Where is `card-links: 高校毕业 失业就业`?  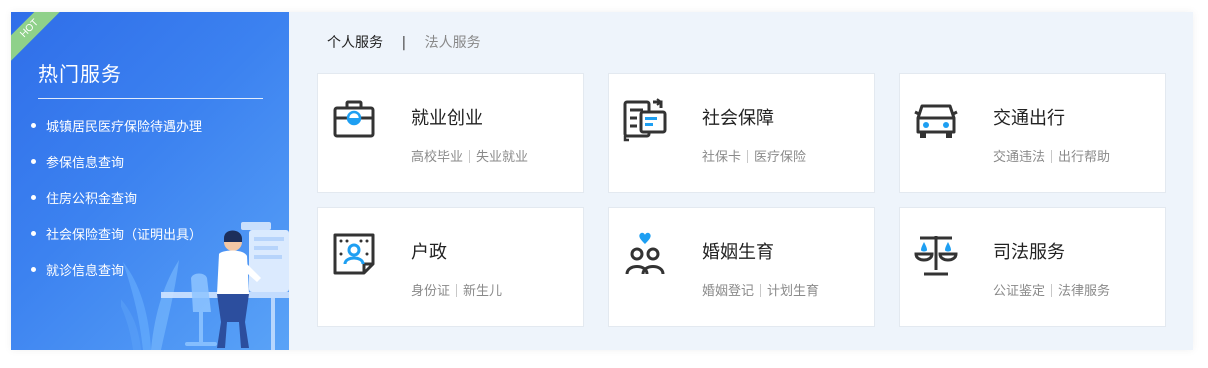
card-links: 高校毕业 失业就业 is located at coordinates (469, 155).